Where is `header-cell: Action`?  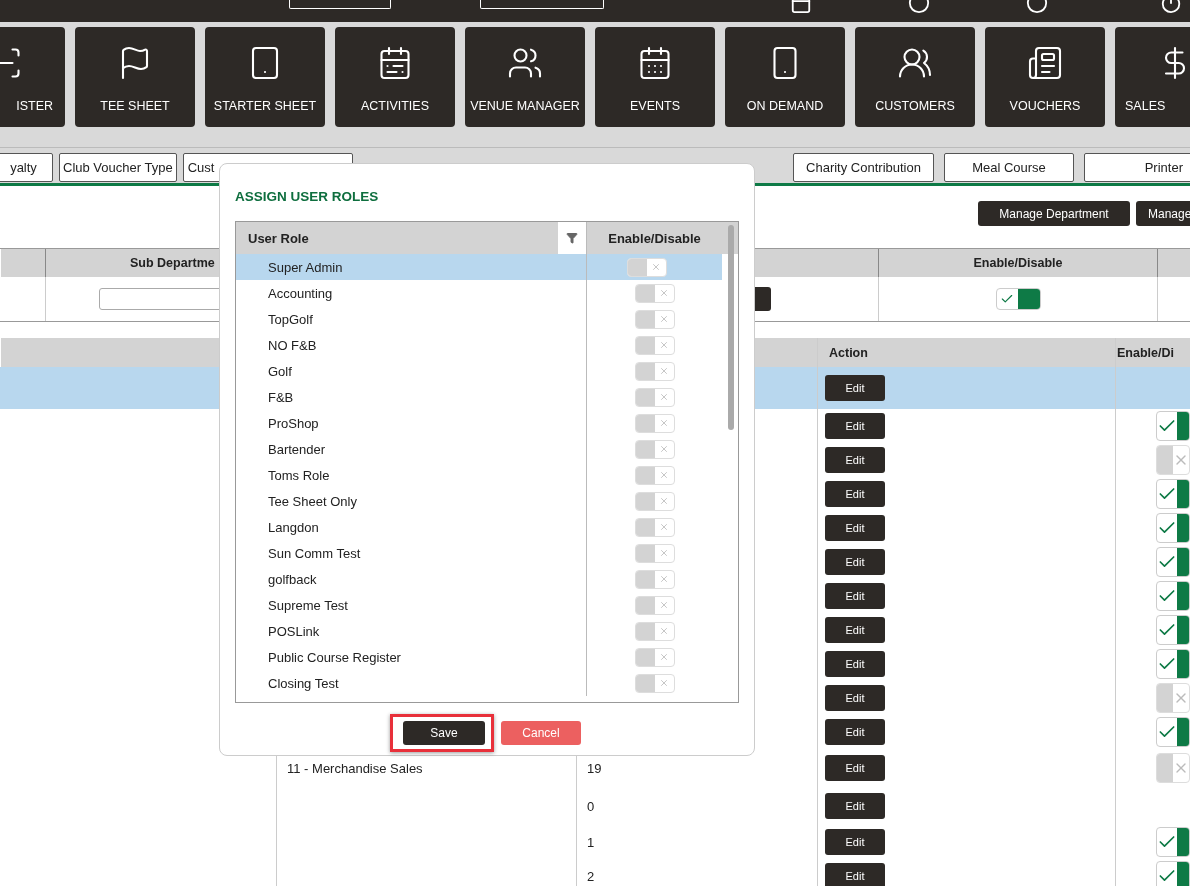
header-cell: Action is located at coordinates (966, 352).